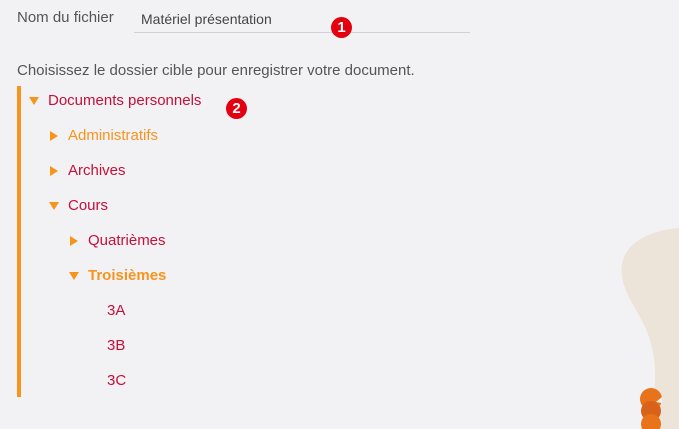 Image resolution: width=679 pixels, height=429 pixels. I want to click on tree-item-label: Documents personnels, so click(125, 100).